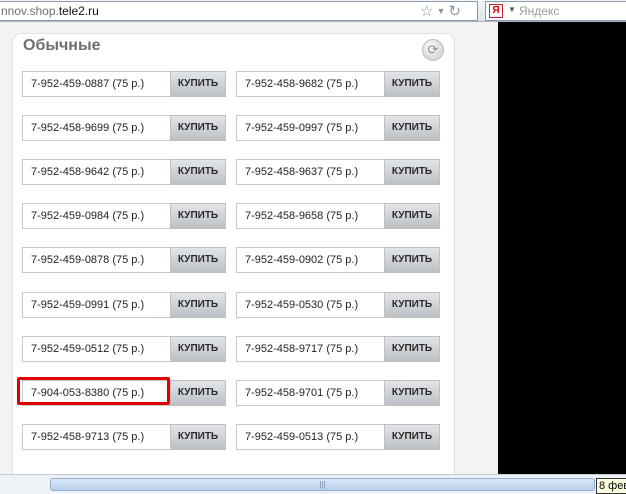  I want to click on number-row: 7-952-458-9713 (75 р.) КУПИТЬ, so click(124, 437).